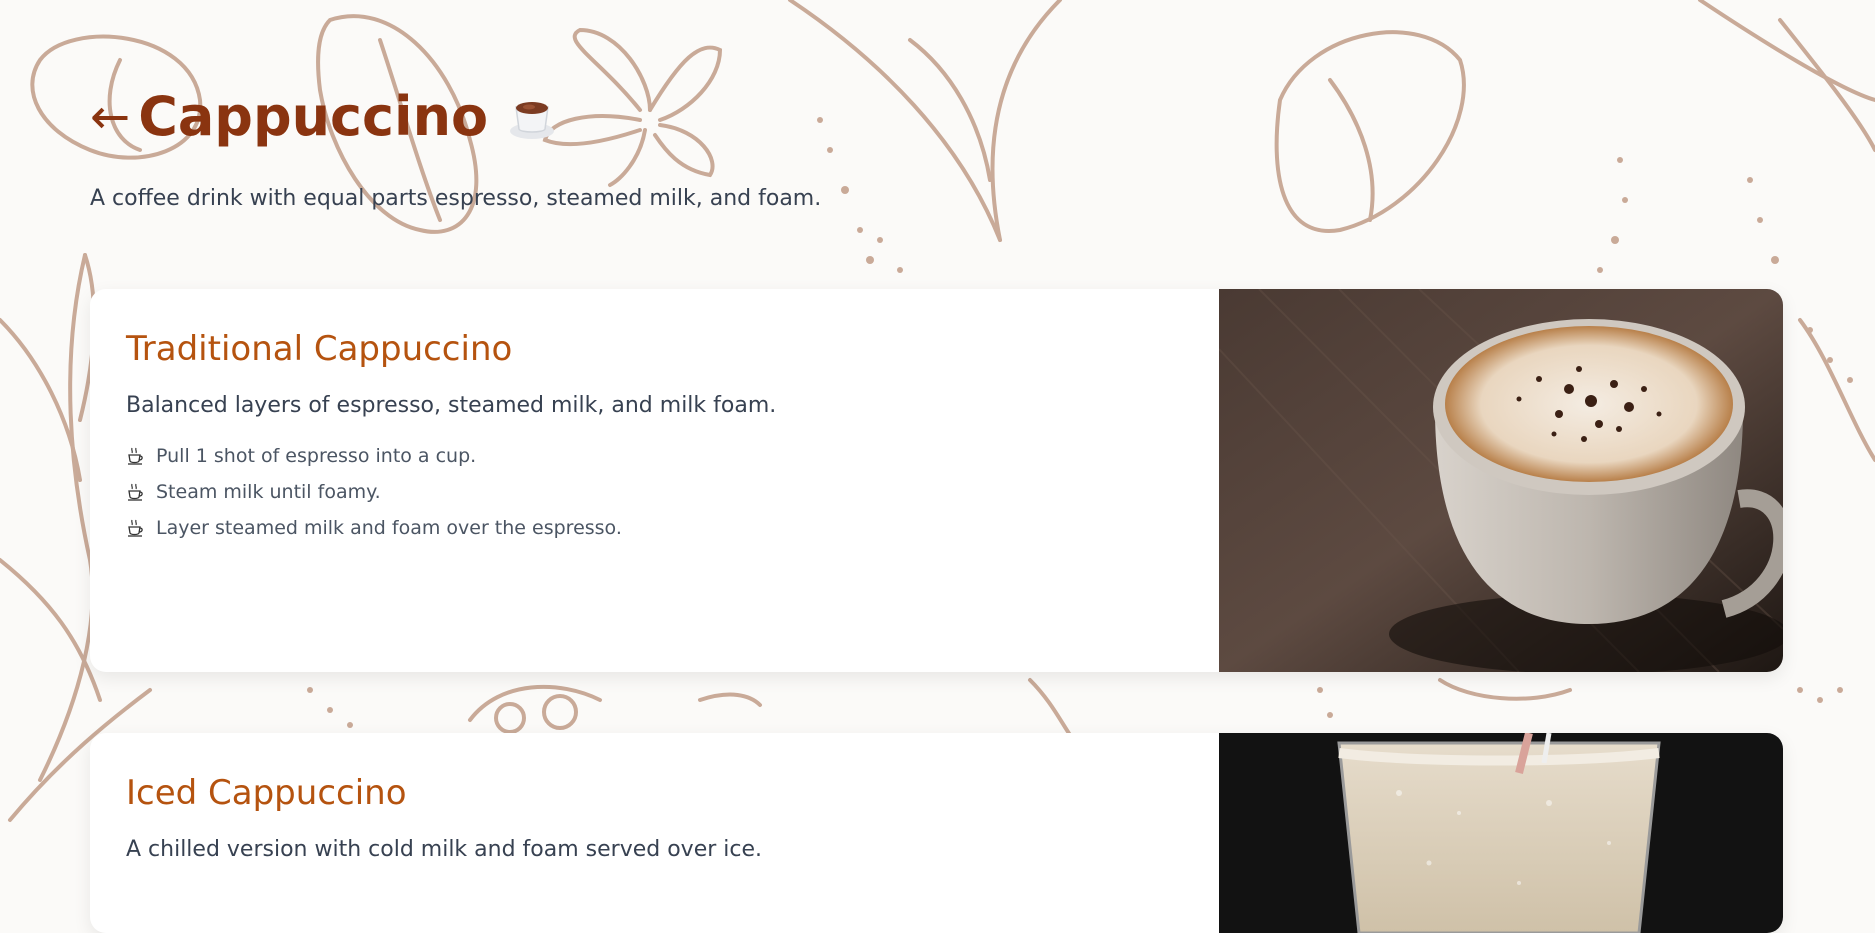 The height and width of the screenshot is (933, 1875). I want to click on page-title: Cappuccino, so click(313, 116).